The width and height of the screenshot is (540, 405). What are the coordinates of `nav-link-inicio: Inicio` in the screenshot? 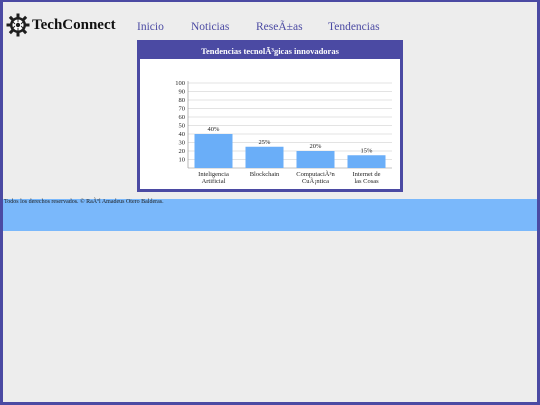 It's located at (150, 27).